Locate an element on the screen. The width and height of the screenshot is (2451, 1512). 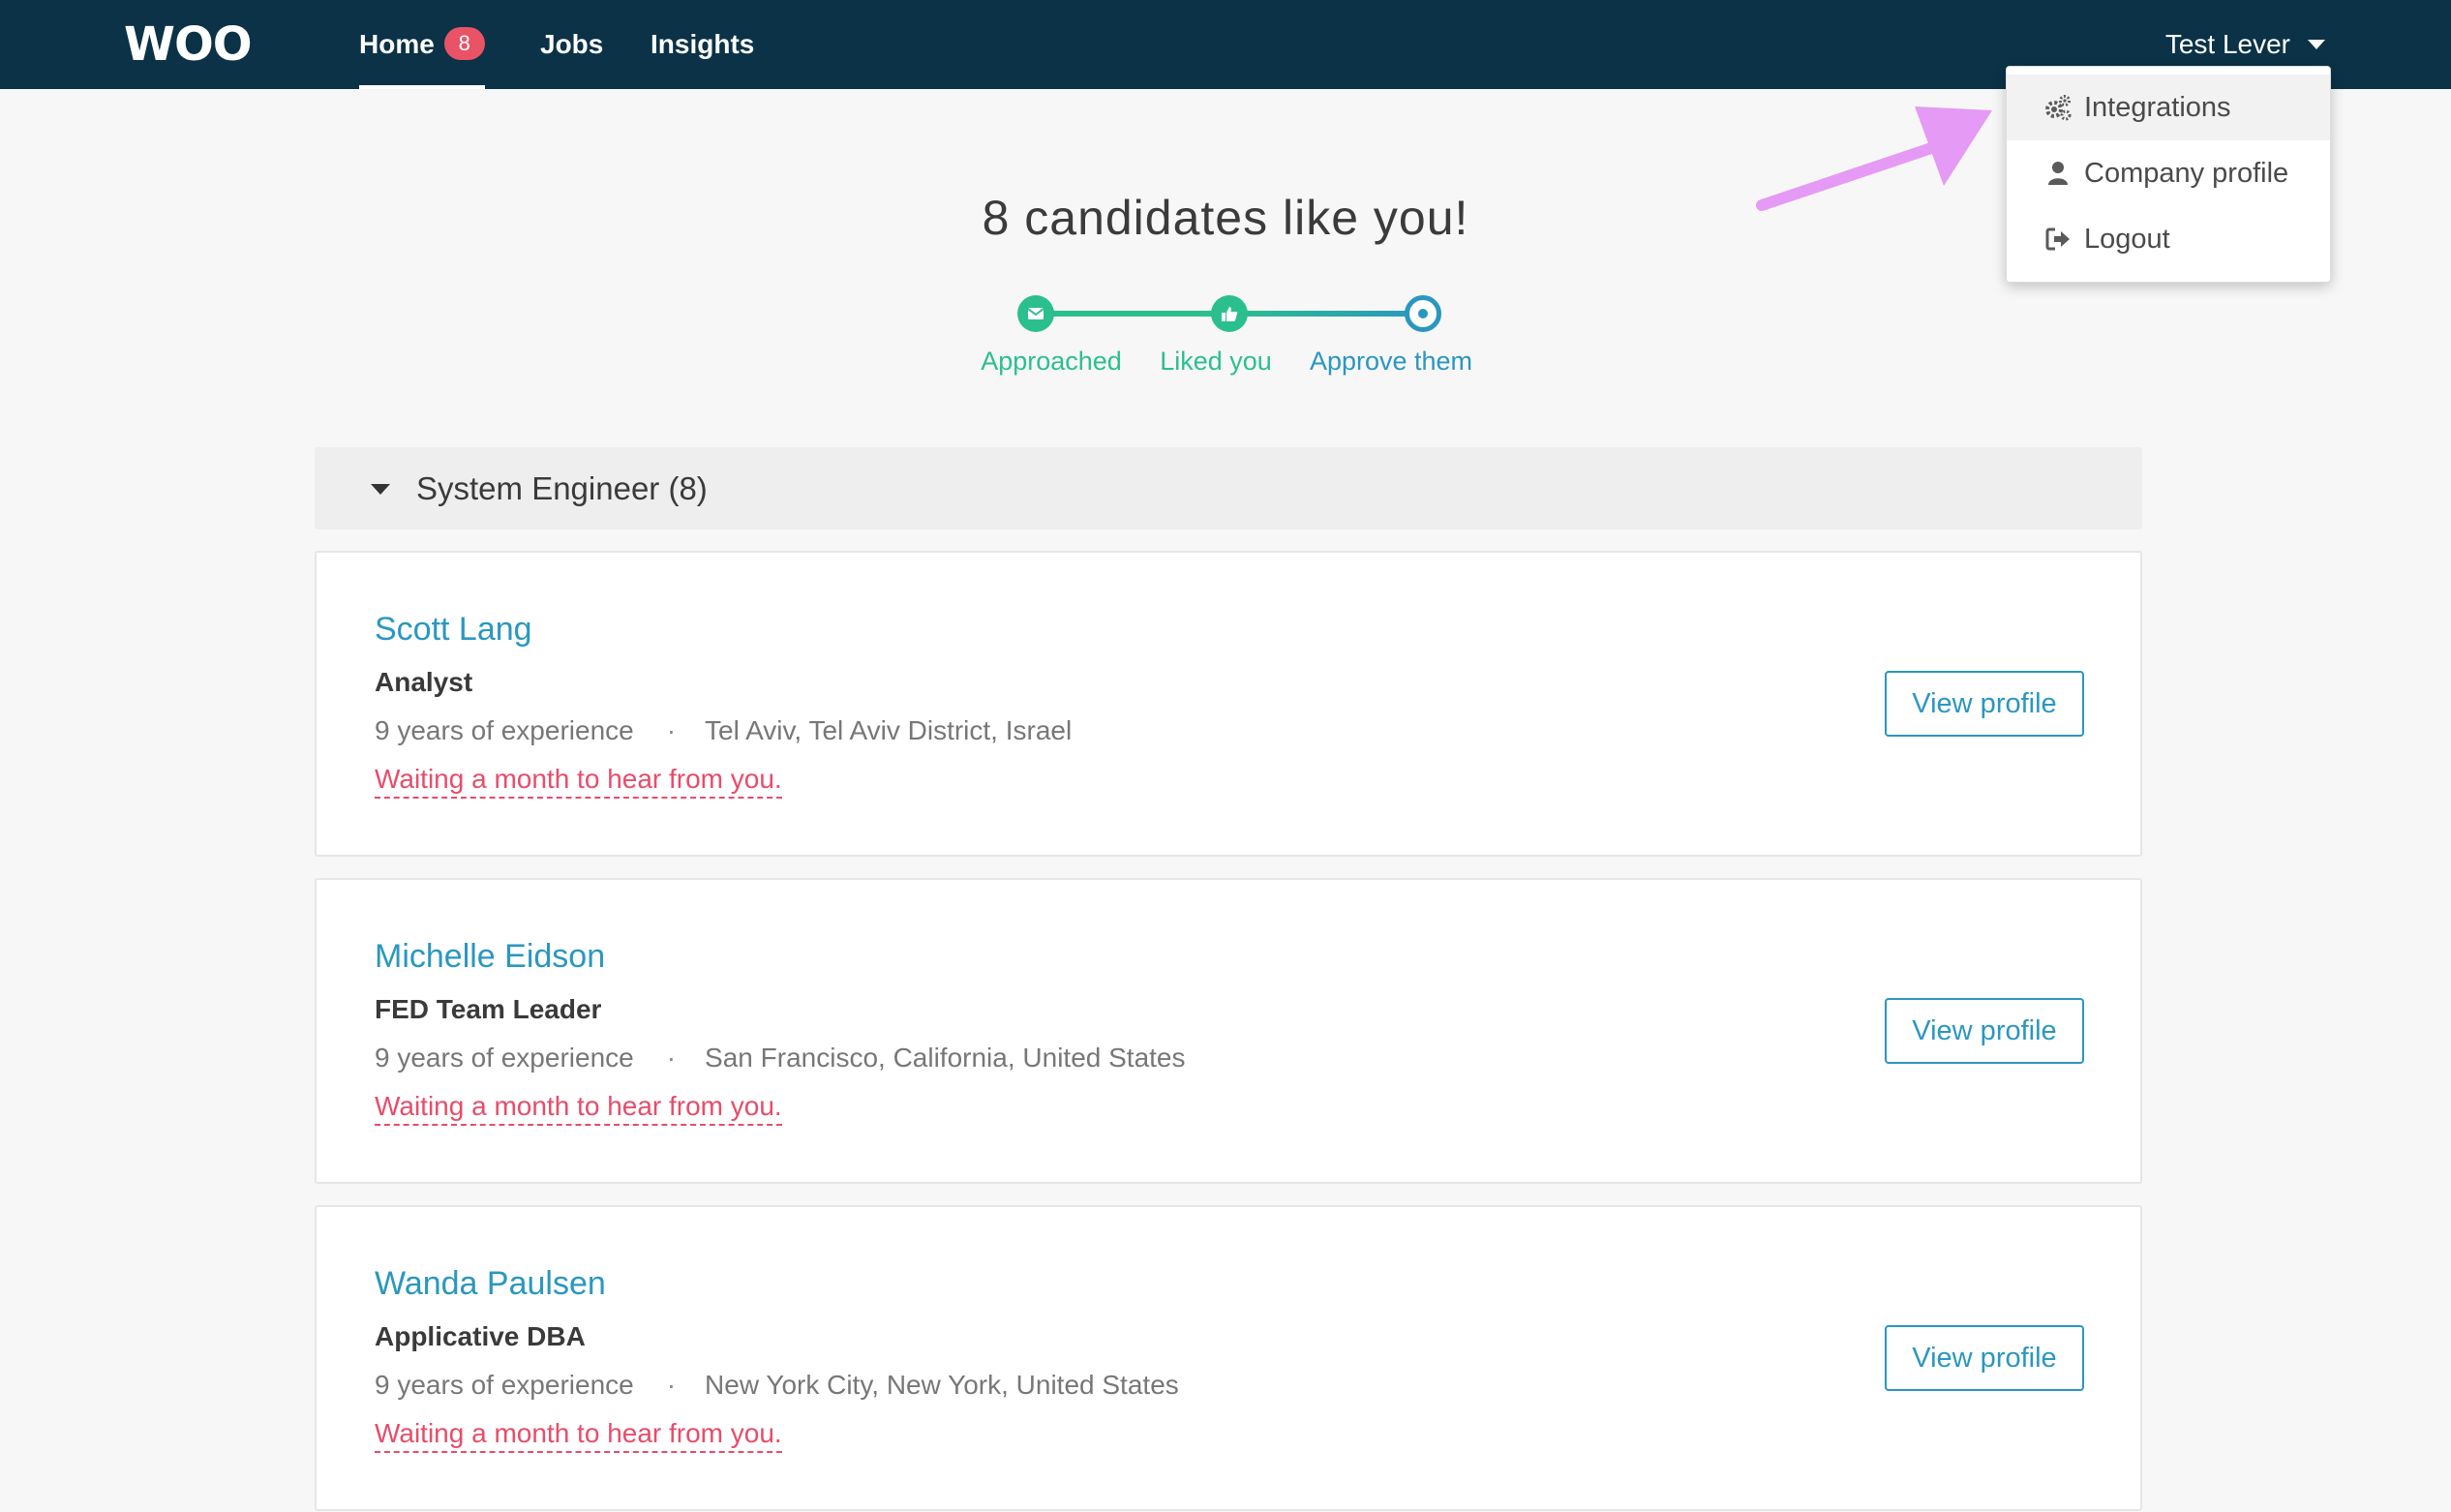
candidate-location: Tel Aviv, Tel Aviv District, Israel is located at coordinates (889, 730).